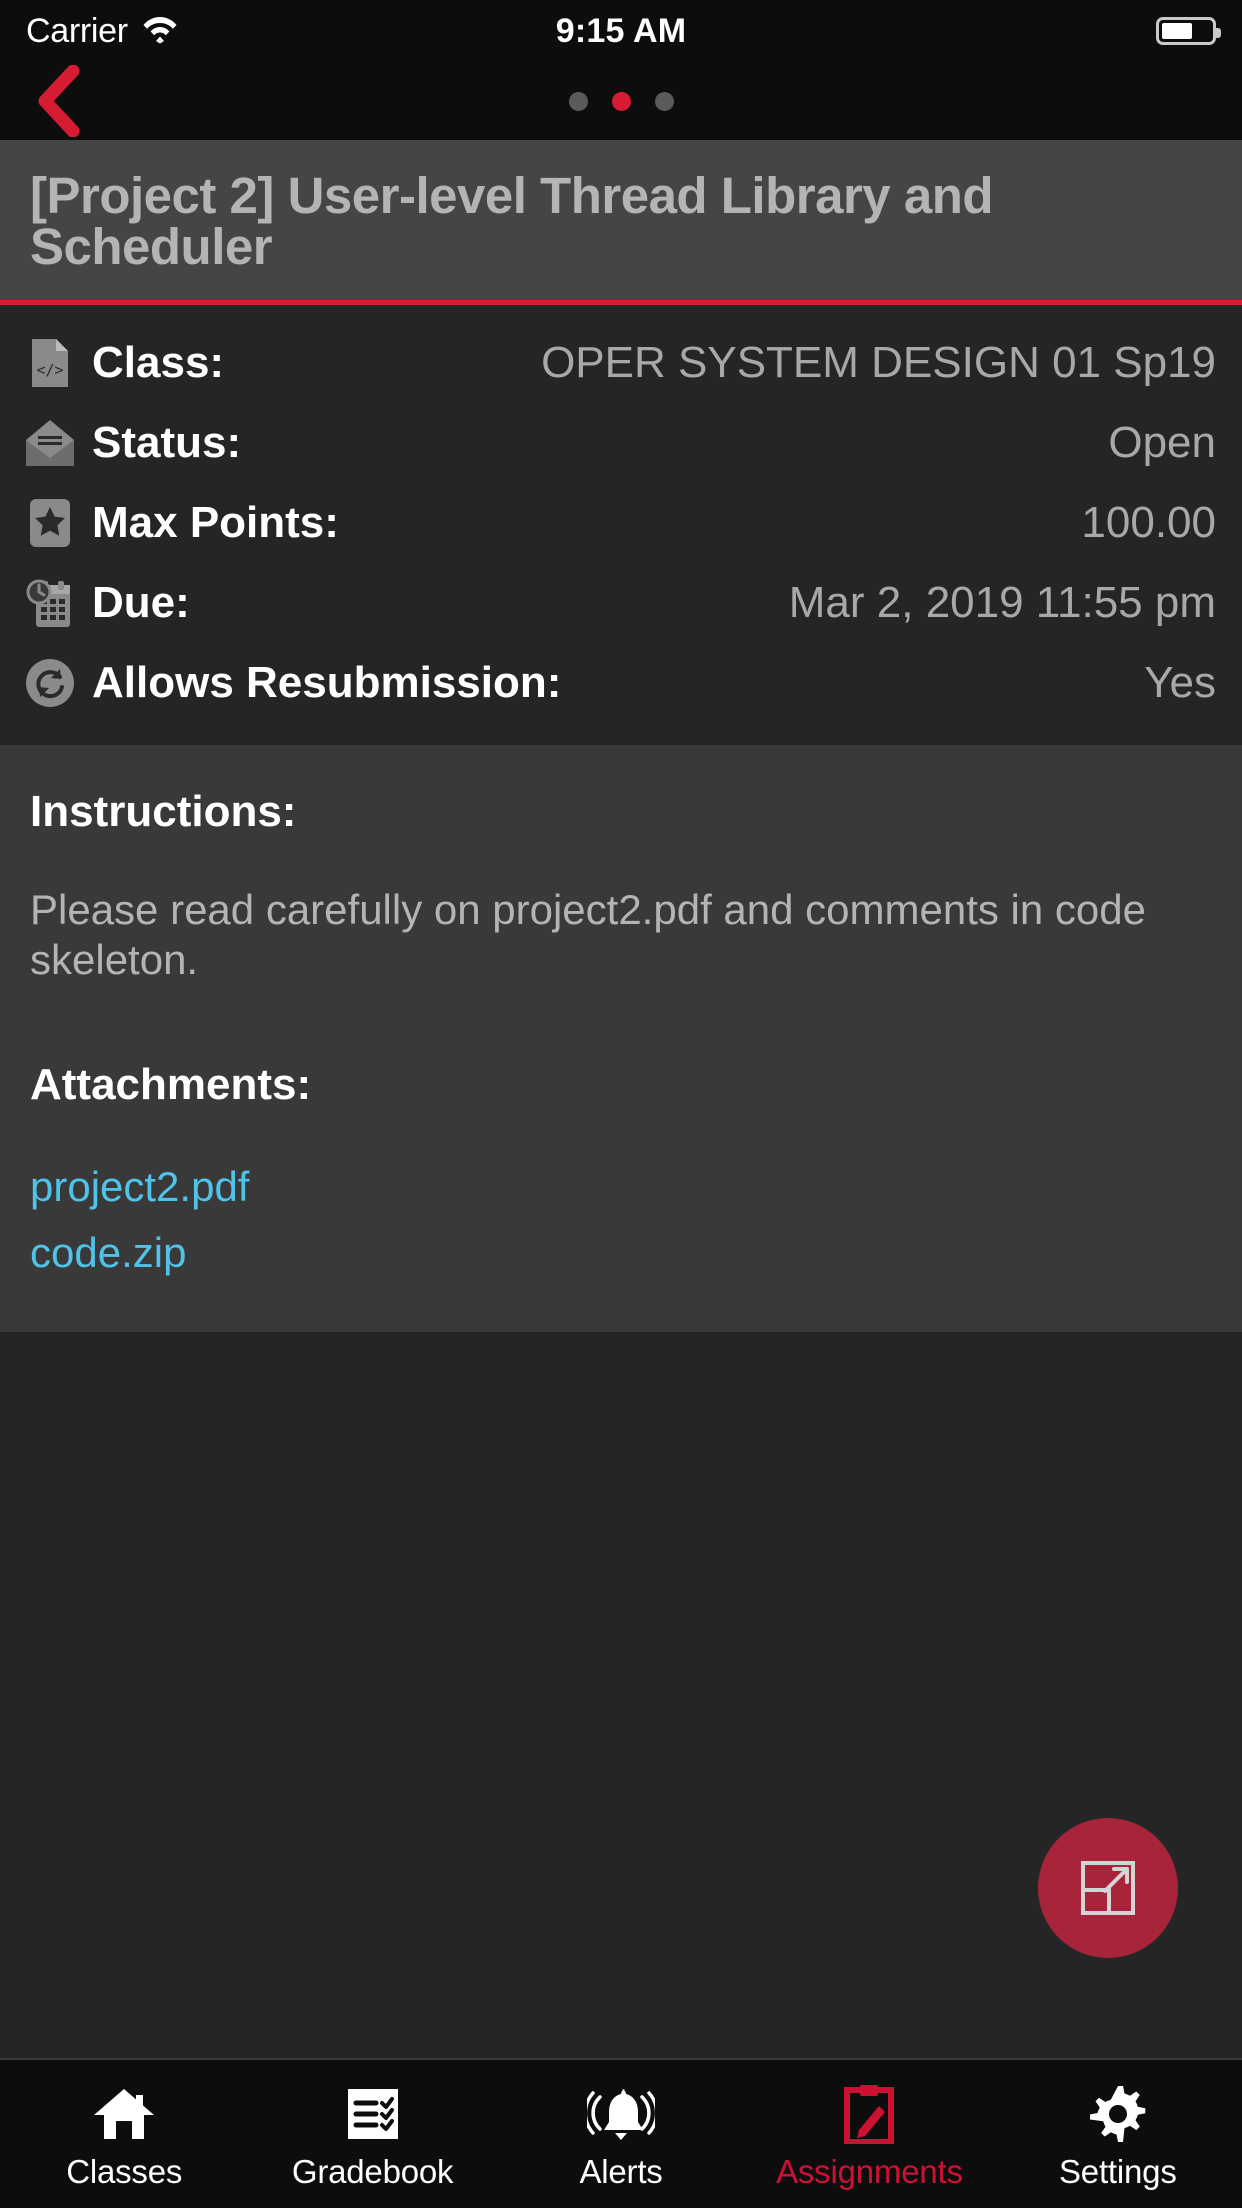  What do you see at coordinates (1002, 602) in the screenshot?
I see `detail-value: Mar 2, 2019 11:55 pm` at bounding box center [1002, 602].